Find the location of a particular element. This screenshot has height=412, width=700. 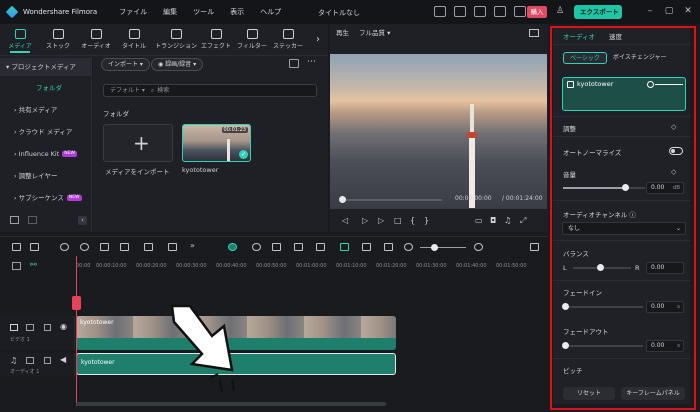

shield-icon is located at coordinates (276, 247).